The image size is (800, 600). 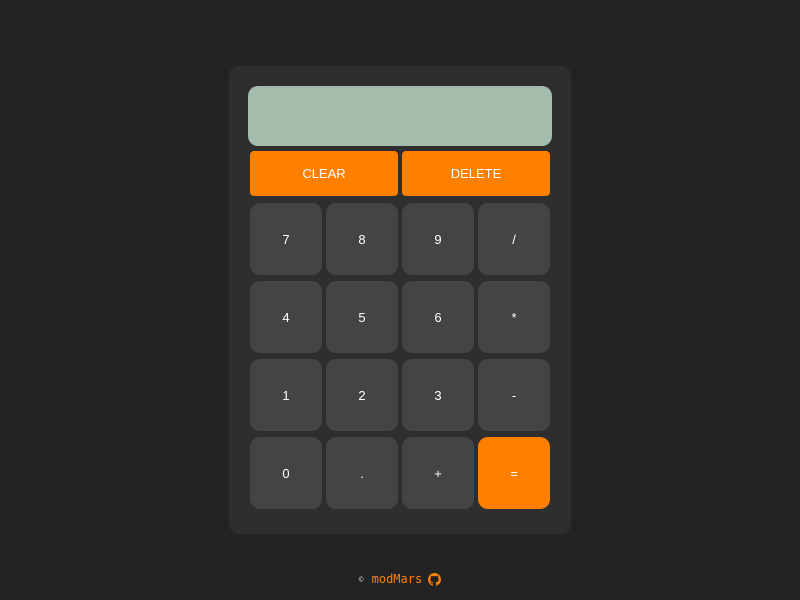 I want to click on key-subtract: -, so click(x=514, y=395).